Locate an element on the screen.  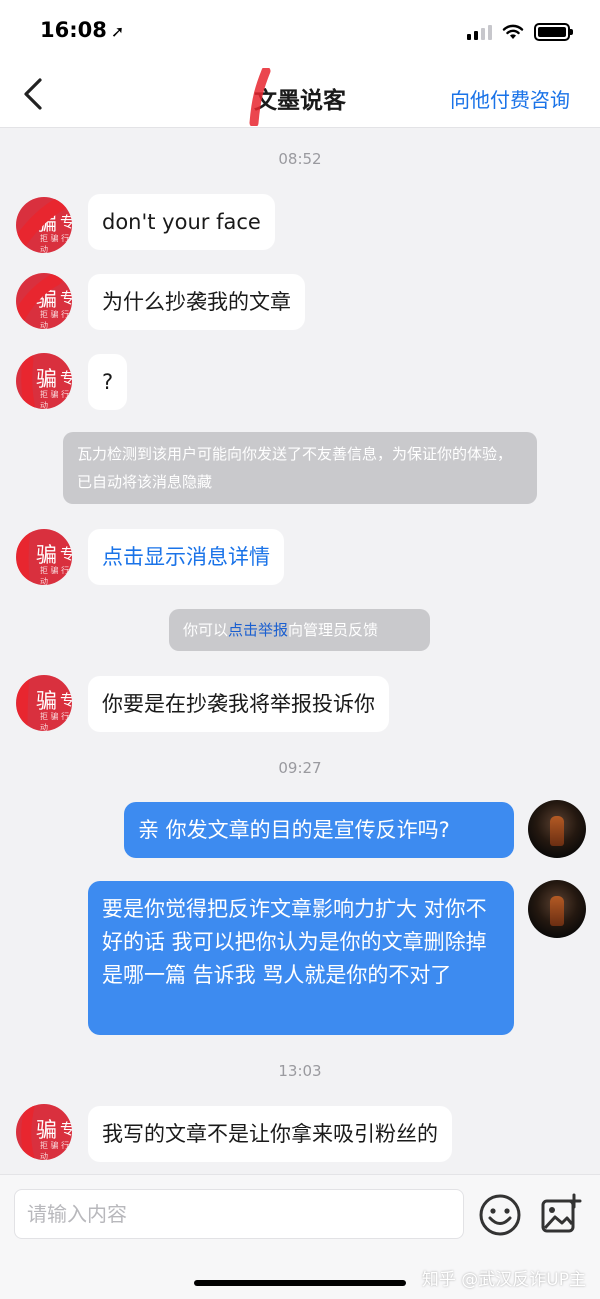
status-icons is located at coordinates (520, 32).